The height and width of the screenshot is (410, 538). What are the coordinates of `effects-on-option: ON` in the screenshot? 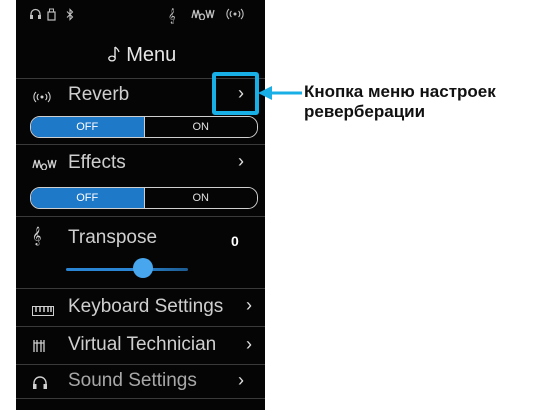 It's located at (200, 198).